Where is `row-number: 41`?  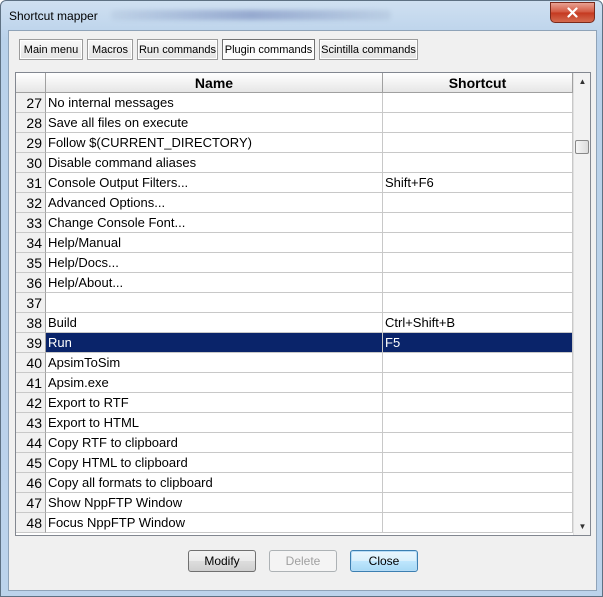
row-number: 41 is located at coordinates (31, 383).